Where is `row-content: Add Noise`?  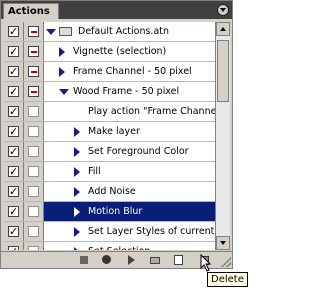 row-content: Add Noise is located at coordinates (129, 191).